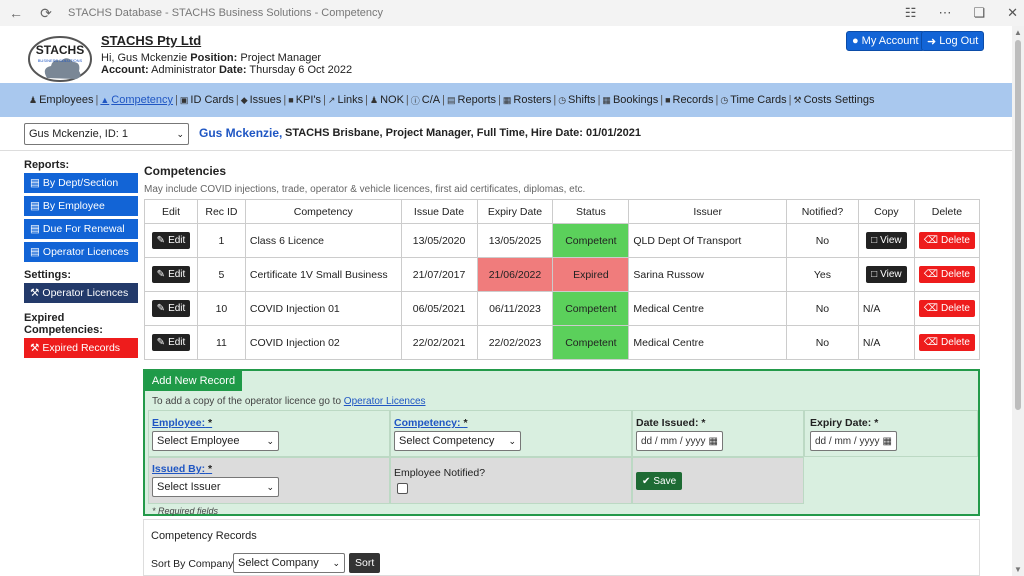 This screenshot has height=576, width=1024. I want to click on id-card-icon: ▣, so click(184, 99).